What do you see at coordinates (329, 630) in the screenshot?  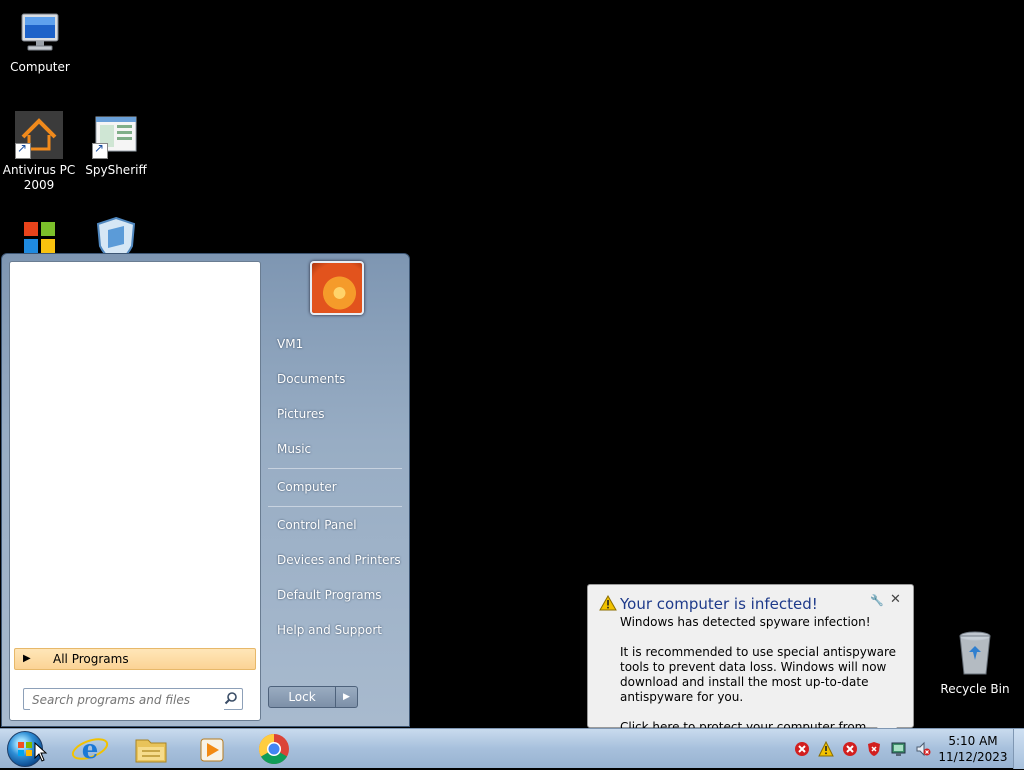 I see `start-item-label: Help and Support` at bounding box center [329, 630].